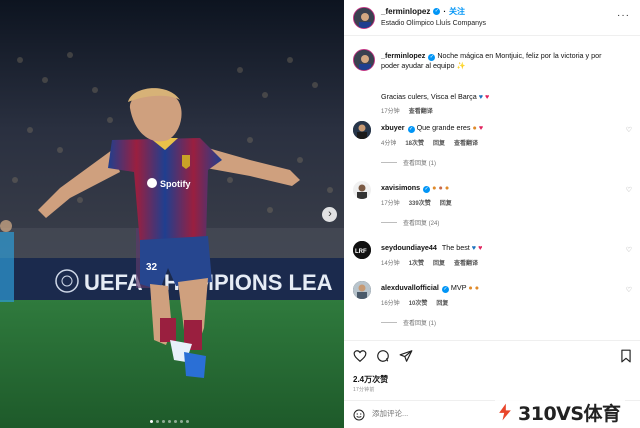 Image resolution: width=640 pixels, height=428 pixels. What do you see at coordinates (407, 110) in the screenshot?
I see `caption-meta: 17分钟 查看翻译` at bounding box center [407, 110].